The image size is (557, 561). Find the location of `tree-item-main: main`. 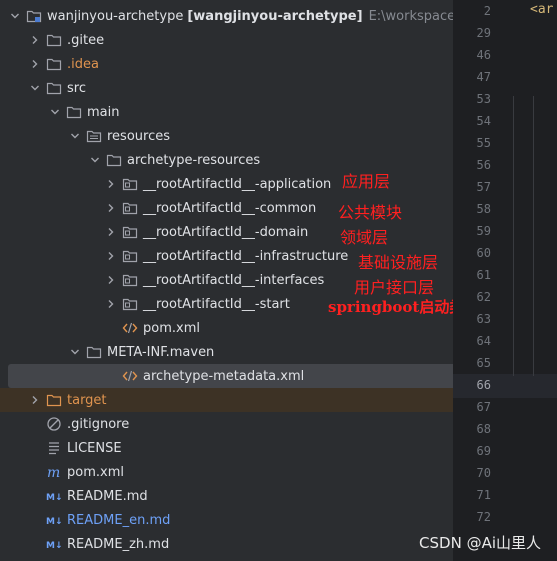

tree-item-main: main is located at coordinates (250, 112).